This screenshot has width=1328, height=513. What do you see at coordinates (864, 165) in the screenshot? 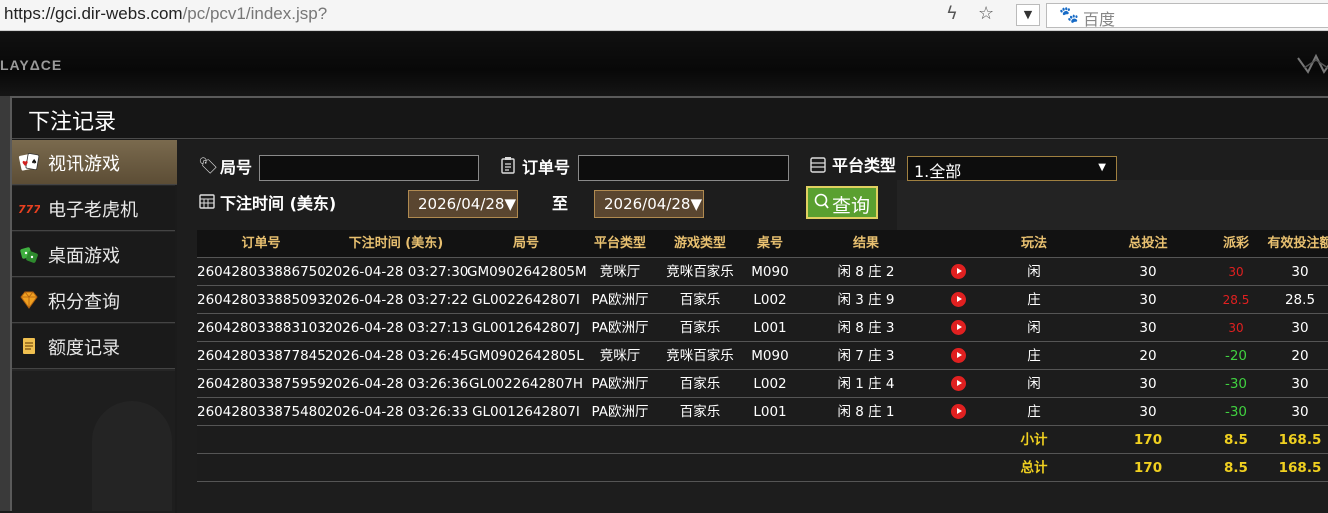
I see `platform-label: 平台类型` at bounding box center [864, 165].